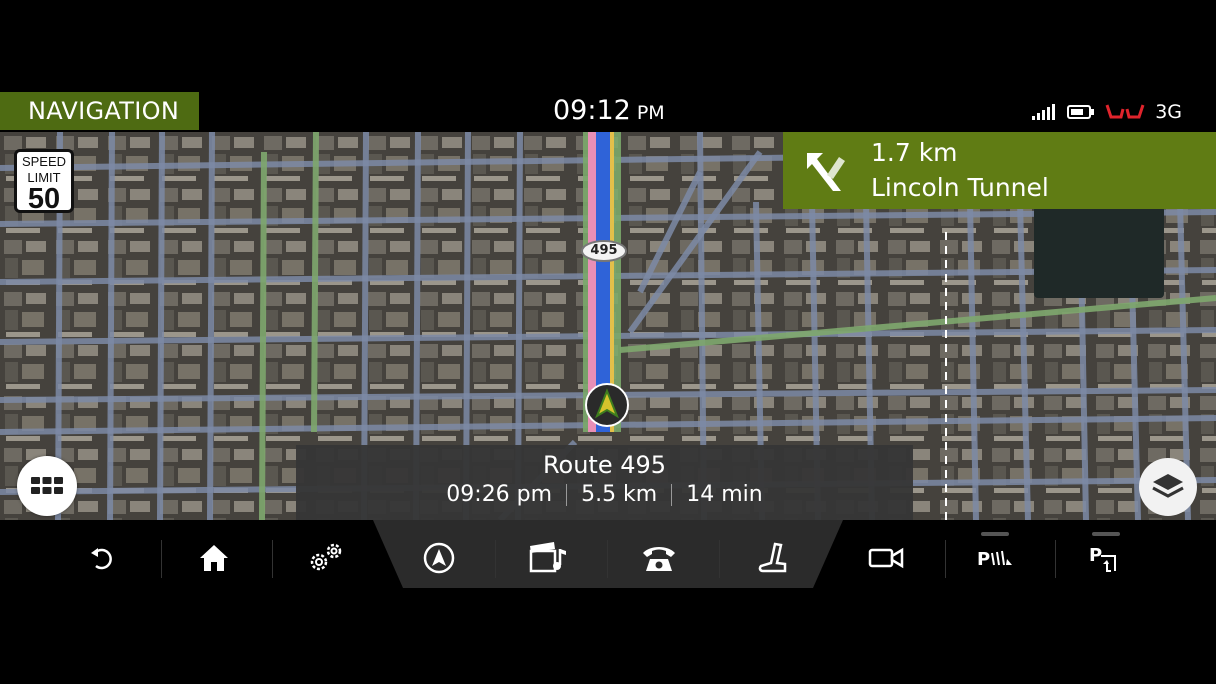  I want to click on settings-button, so click(326, 558).